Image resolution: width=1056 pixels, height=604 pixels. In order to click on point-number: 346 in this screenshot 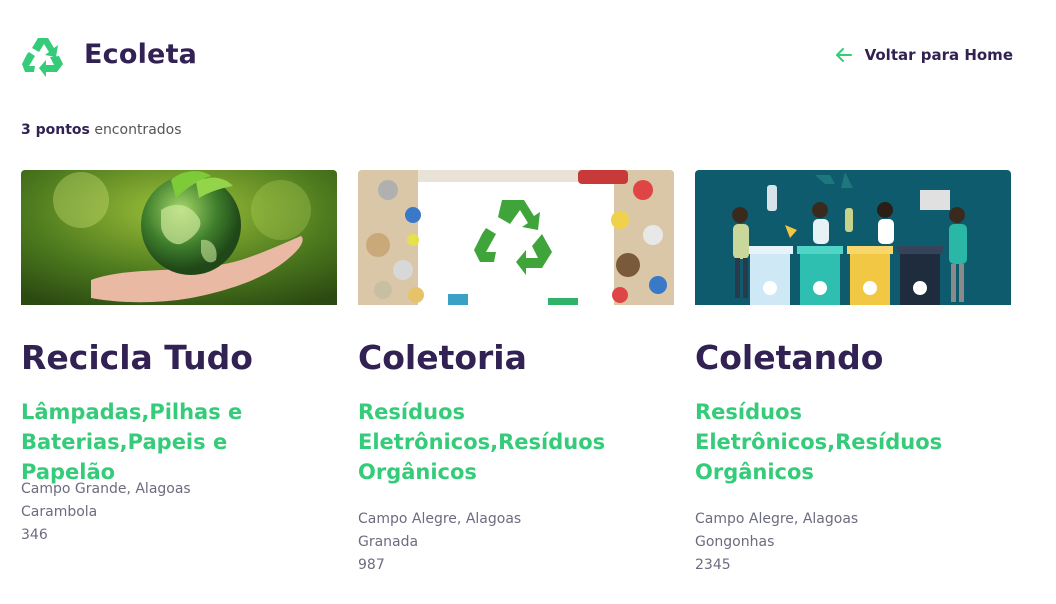, I will do `click(34, 535)`.